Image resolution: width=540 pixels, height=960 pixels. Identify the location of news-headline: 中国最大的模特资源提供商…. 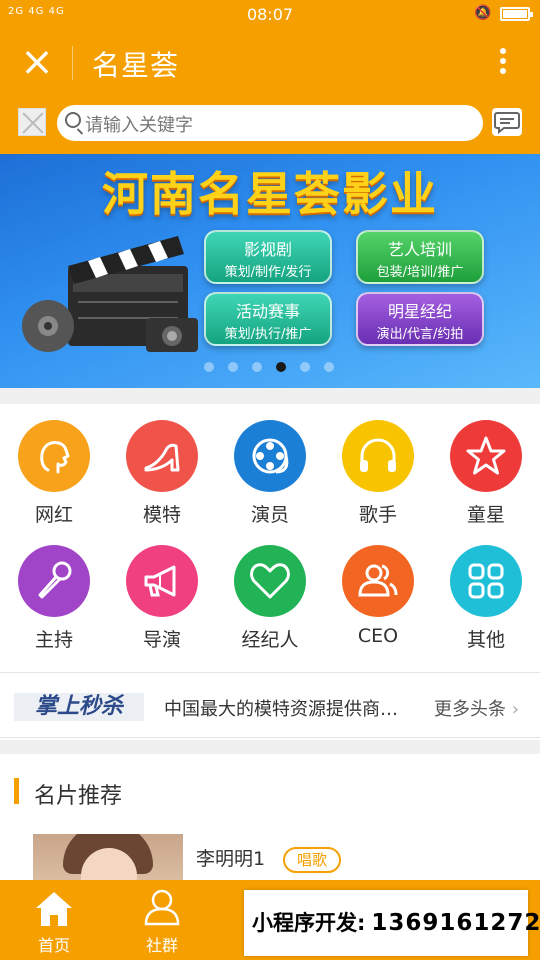
(293, 708).